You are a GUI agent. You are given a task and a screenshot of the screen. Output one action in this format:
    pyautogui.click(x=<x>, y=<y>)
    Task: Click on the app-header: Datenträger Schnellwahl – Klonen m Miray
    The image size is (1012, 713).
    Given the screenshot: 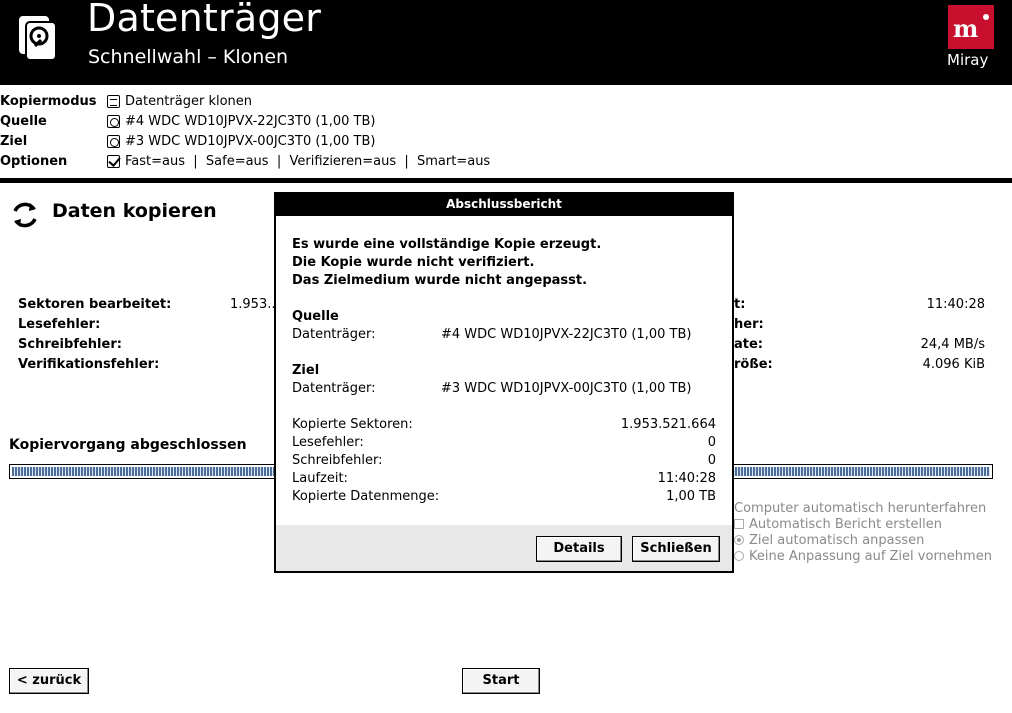 What is the action you would take?
    pyautogui.click(x=506, y=42)
    